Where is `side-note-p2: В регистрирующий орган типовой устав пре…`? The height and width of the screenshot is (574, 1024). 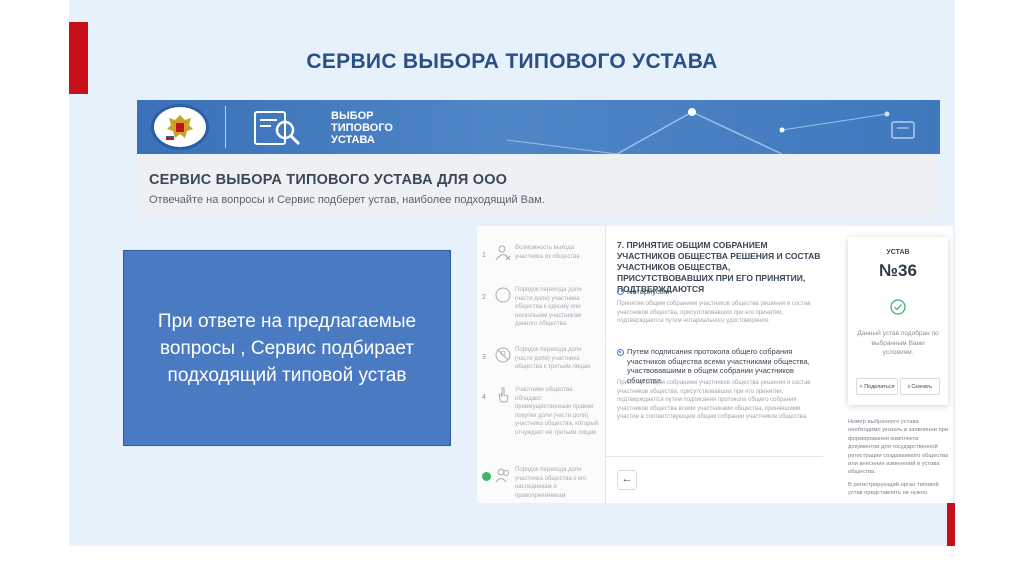
side-note-p2: В регистрирующий орган типовой устав пре… is located at coordinates (893, 489).